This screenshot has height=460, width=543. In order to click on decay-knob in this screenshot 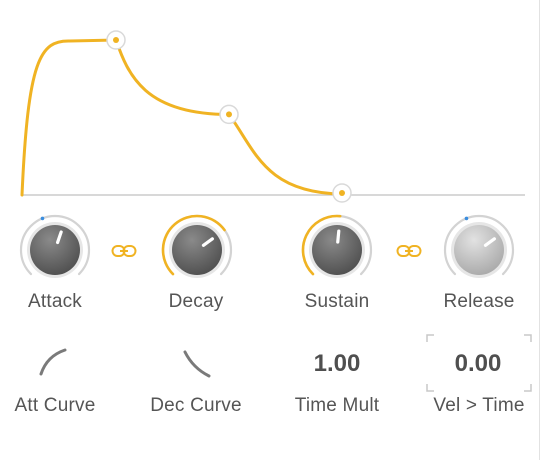, I will do `click(197, 250)`.